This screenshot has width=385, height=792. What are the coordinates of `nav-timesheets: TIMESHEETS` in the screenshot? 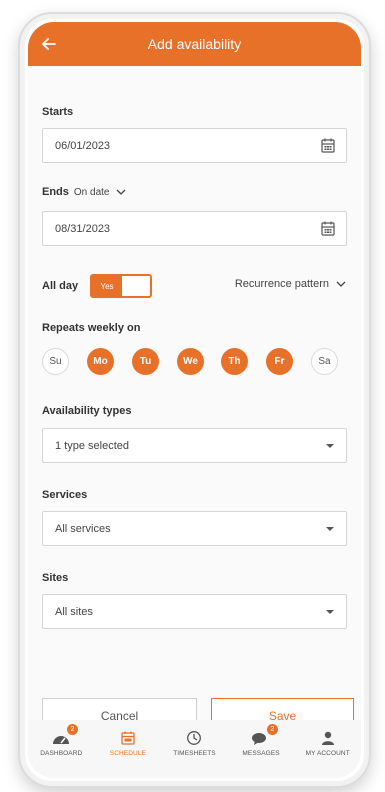 It's located at (194, 749).